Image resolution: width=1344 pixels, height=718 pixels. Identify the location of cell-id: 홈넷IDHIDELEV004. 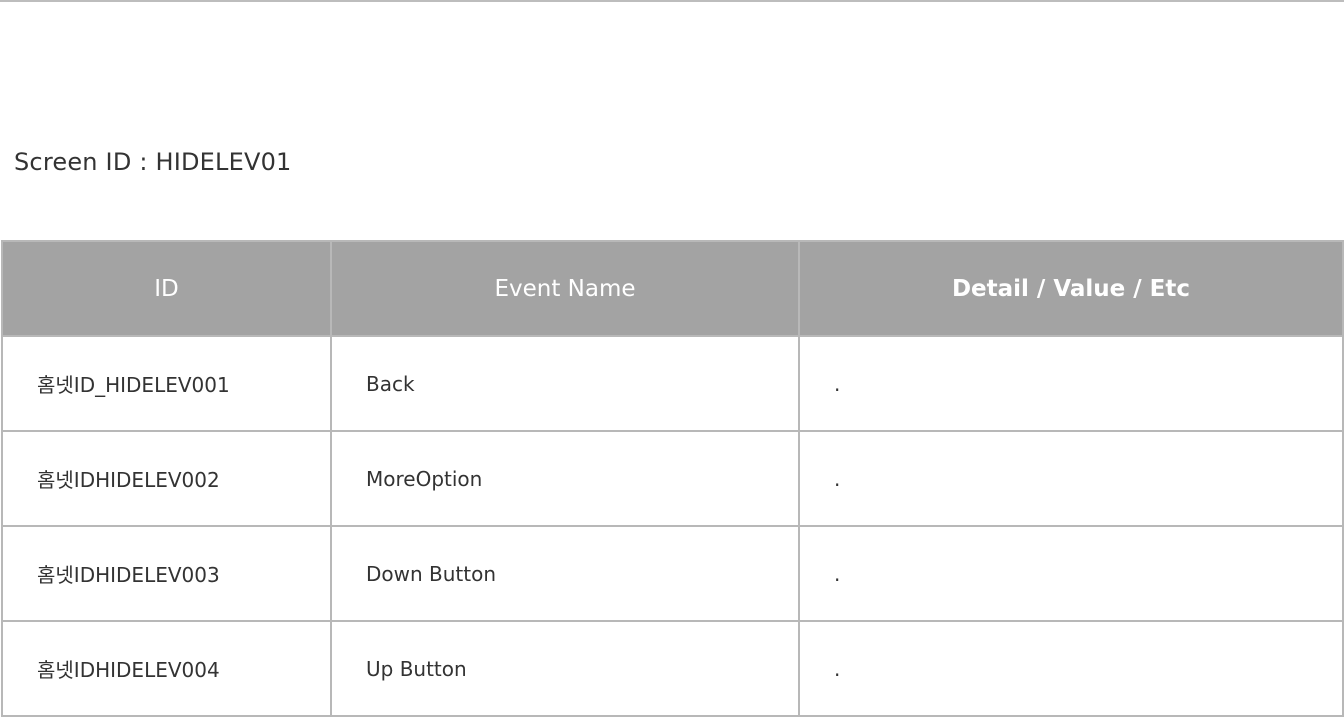
(166, 668).